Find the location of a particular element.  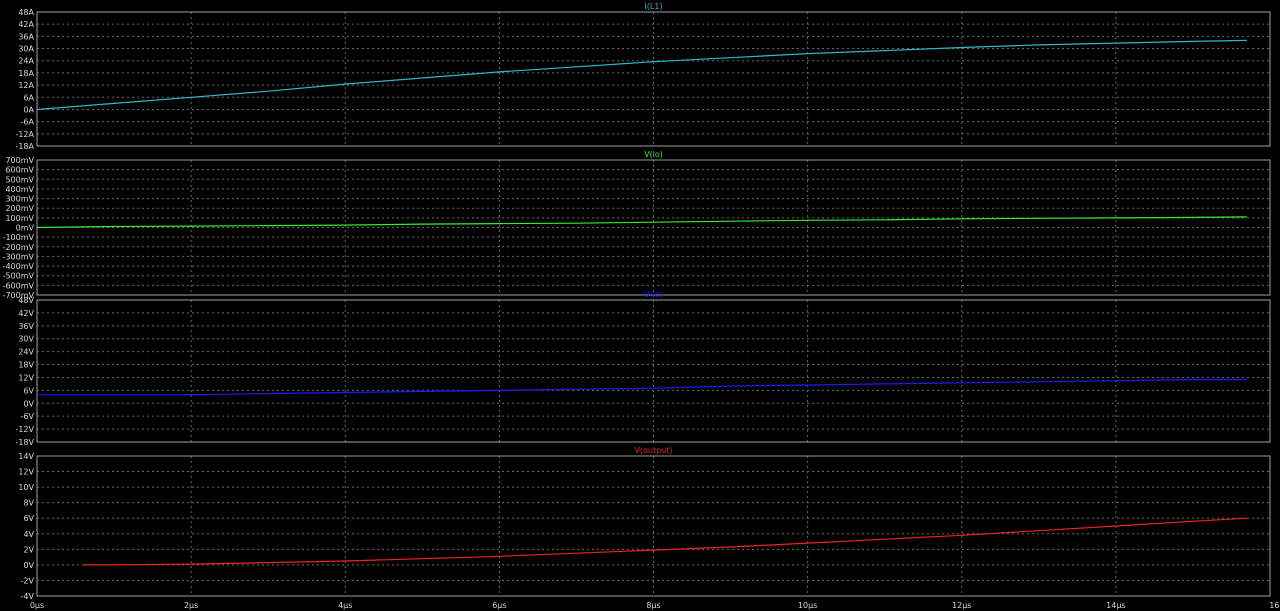

x-tick-label: 2µs is located at coordinates (191, 605).